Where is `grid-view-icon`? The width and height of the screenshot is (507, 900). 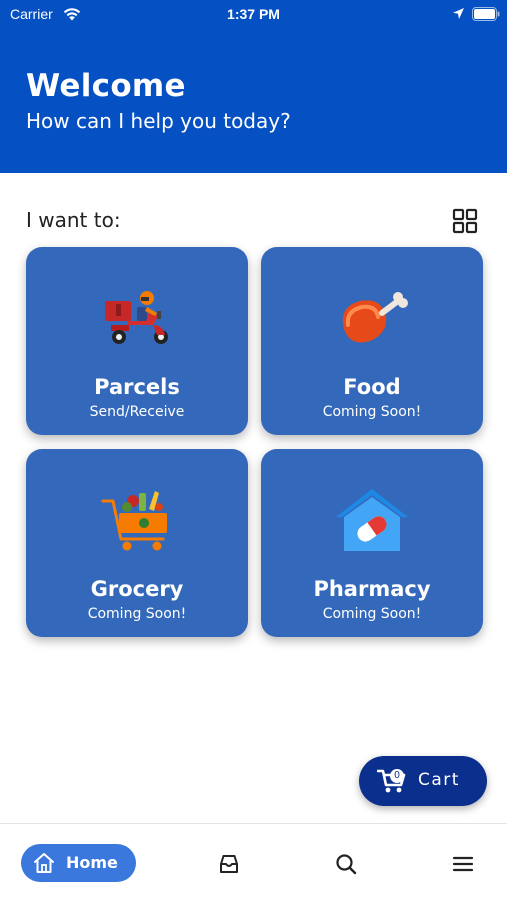
grid-view-icon is located at coordinates (465, 221).